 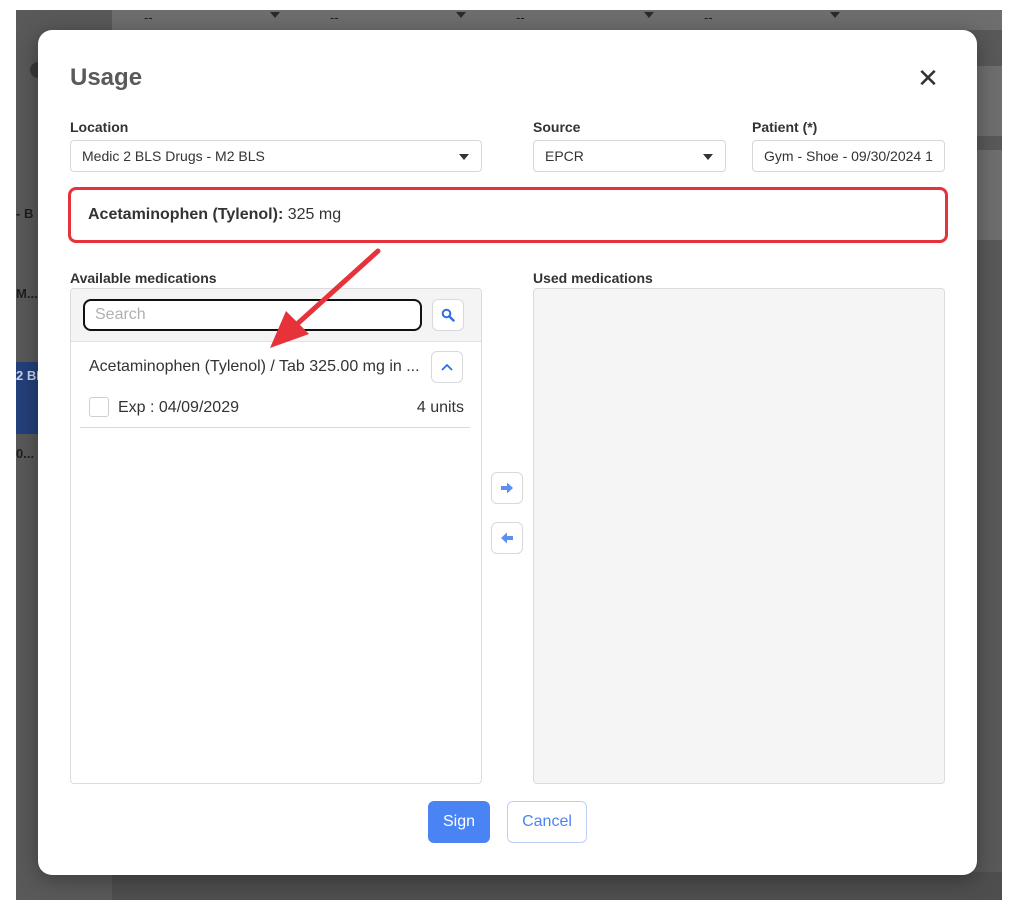 What do you see at coordinates (785, 127) in the screenshot?
I see `patient-label: Patient (*)` at bounding box center [785, 127].